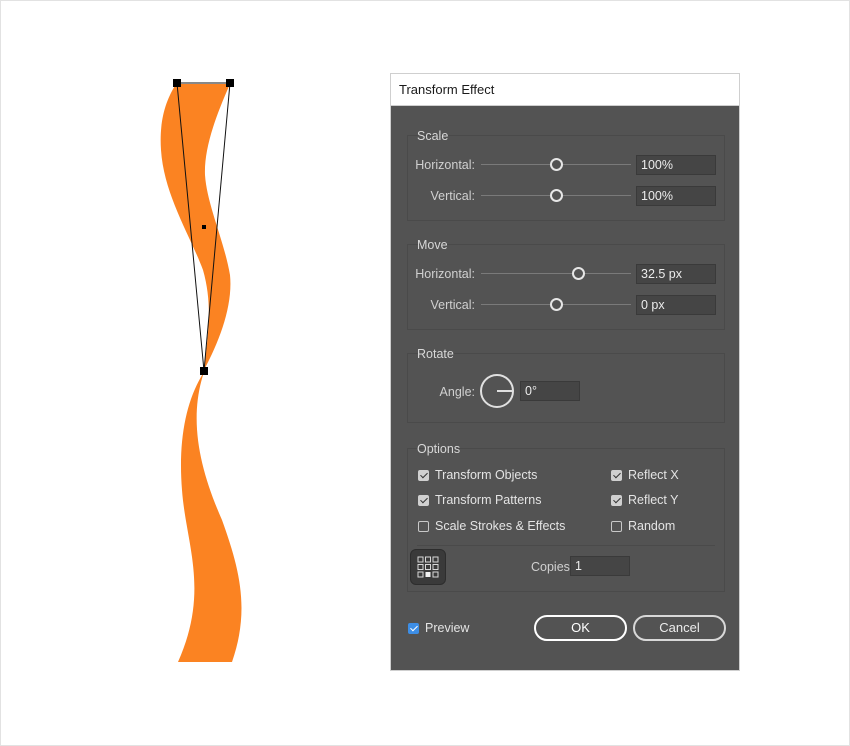 This screenshot has height=746, width=850. I want to click on move-horizontal-knob, so click(578, 273).